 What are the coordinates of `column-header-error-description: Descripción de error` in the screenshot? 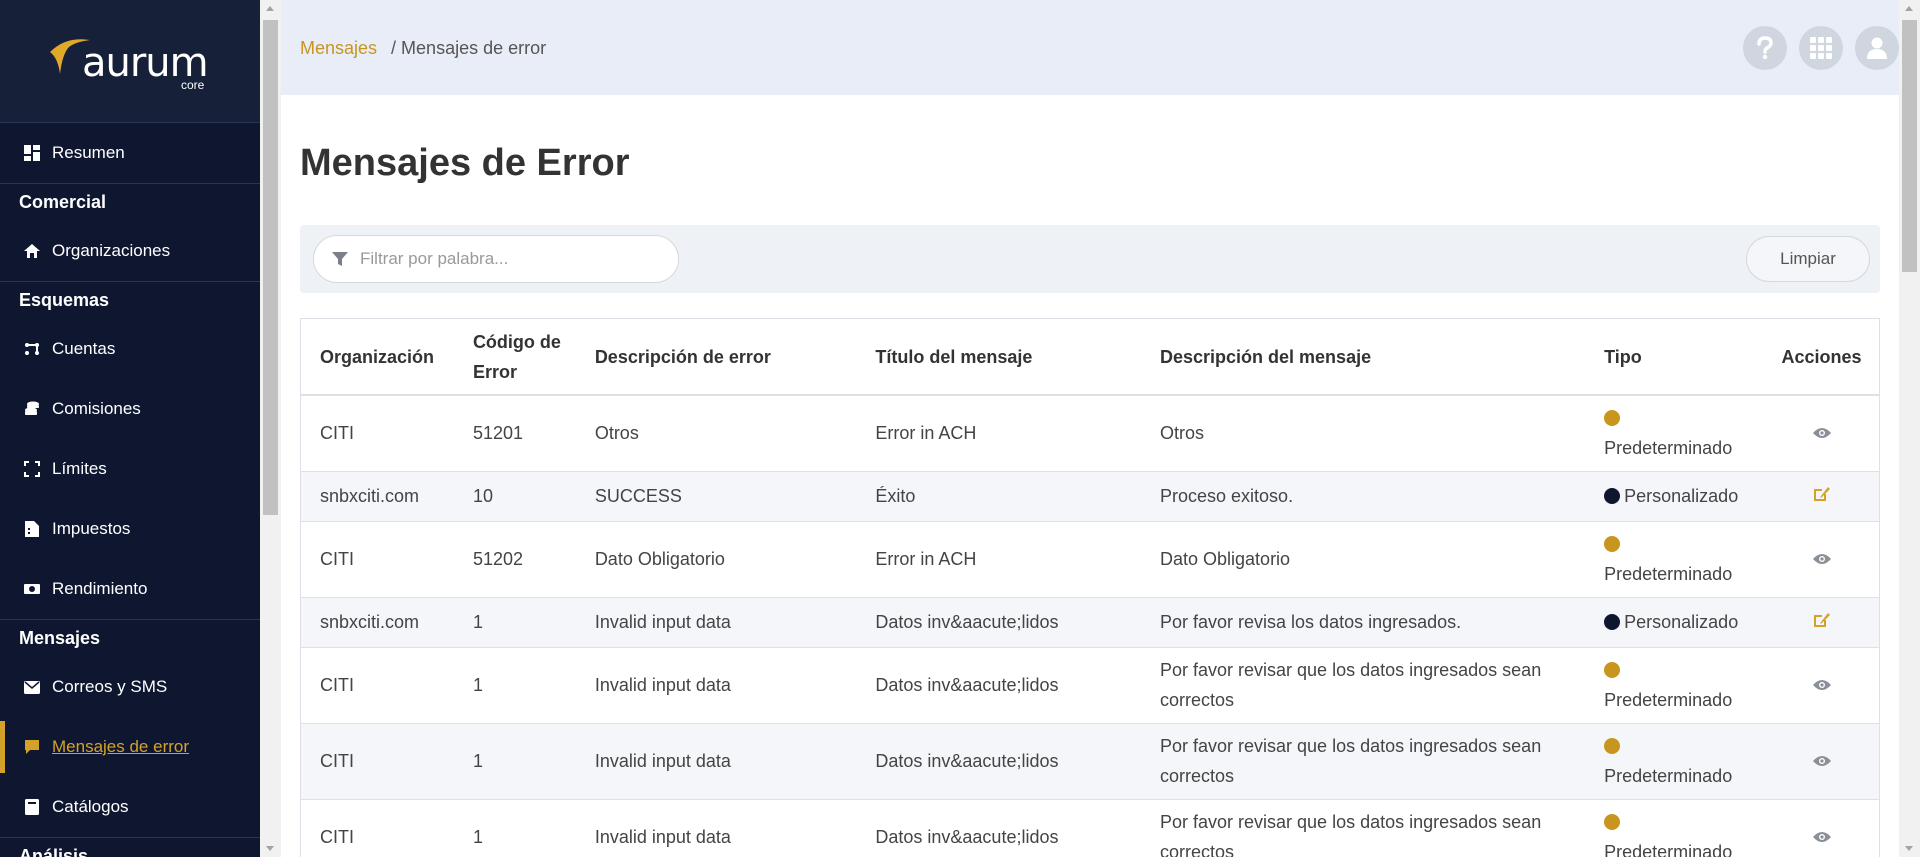 It's located at (716, 357).